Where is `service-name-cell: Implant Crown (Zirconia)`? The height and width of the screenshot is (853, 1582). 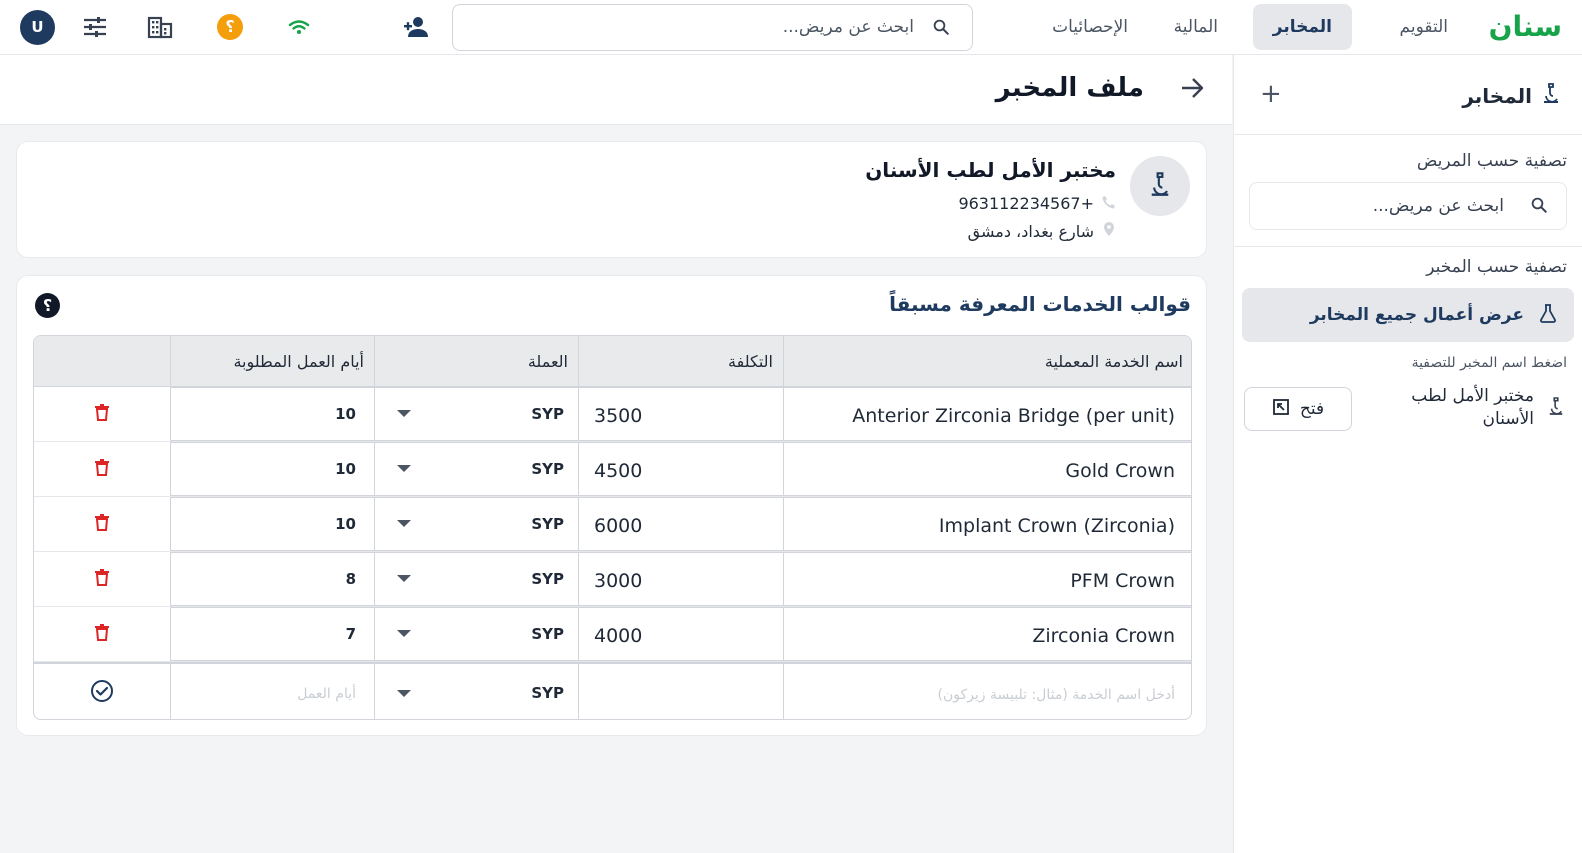 service-name-cell: Implant Crown (Zirconia) is located at coordinates (987, 524).